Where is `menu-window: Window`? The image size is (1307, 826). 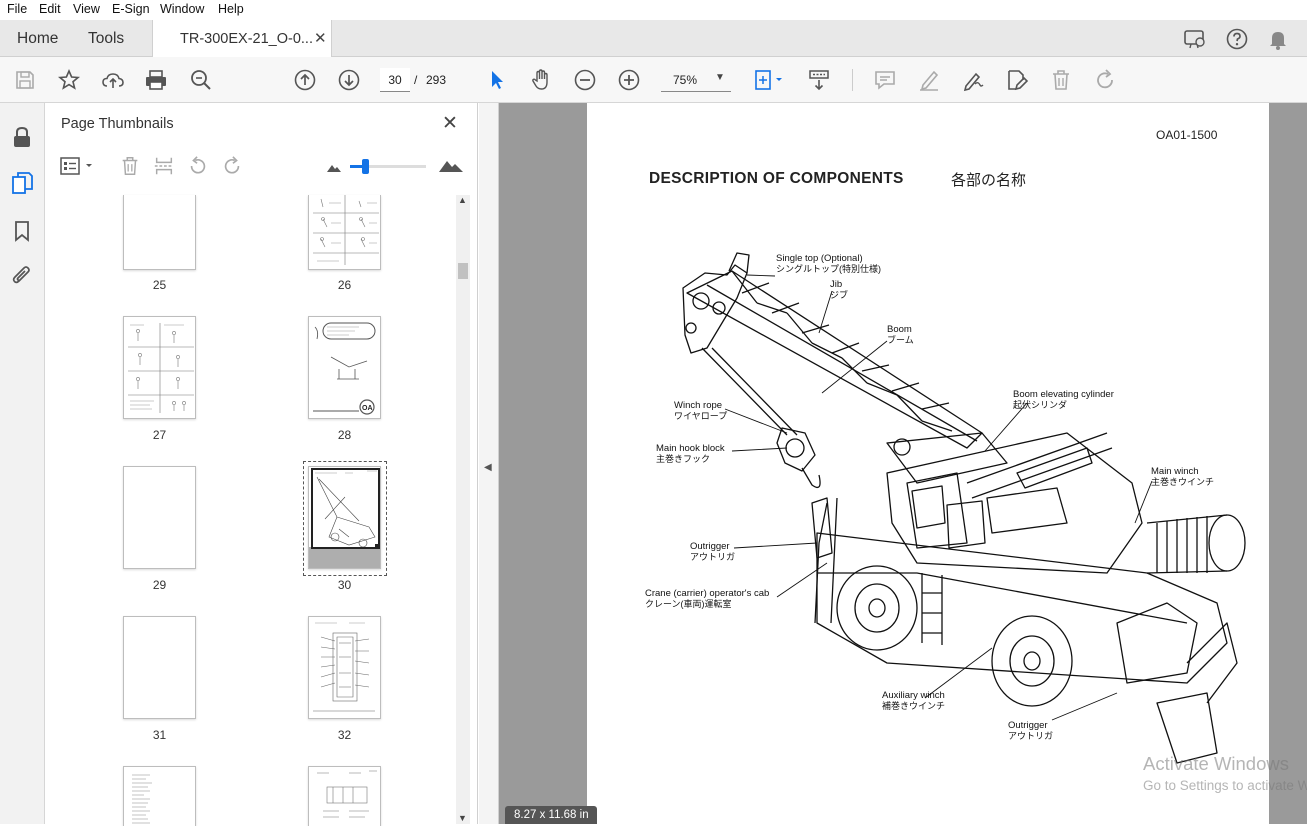 menu-window: Window is located at coordinates (182, 9).